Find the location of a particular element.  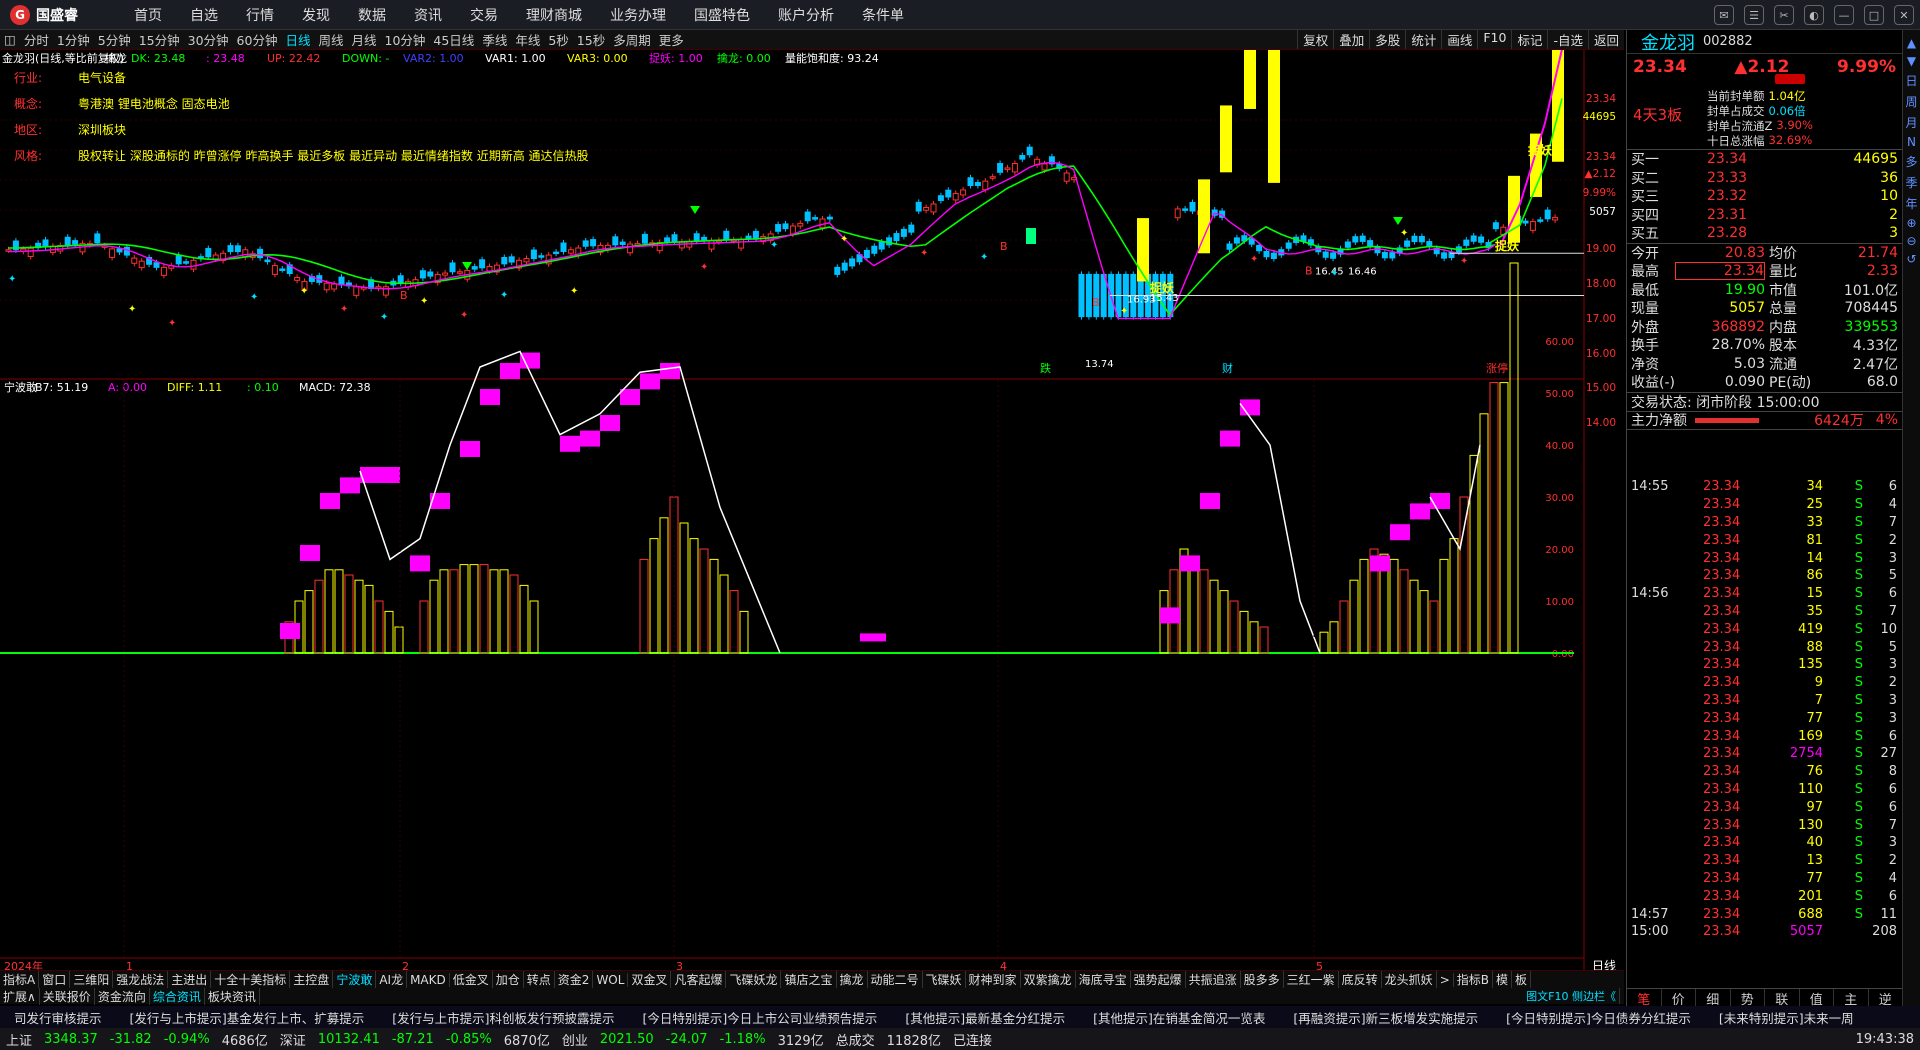

period-分时: 分时 is located at coordinates (36, 39).